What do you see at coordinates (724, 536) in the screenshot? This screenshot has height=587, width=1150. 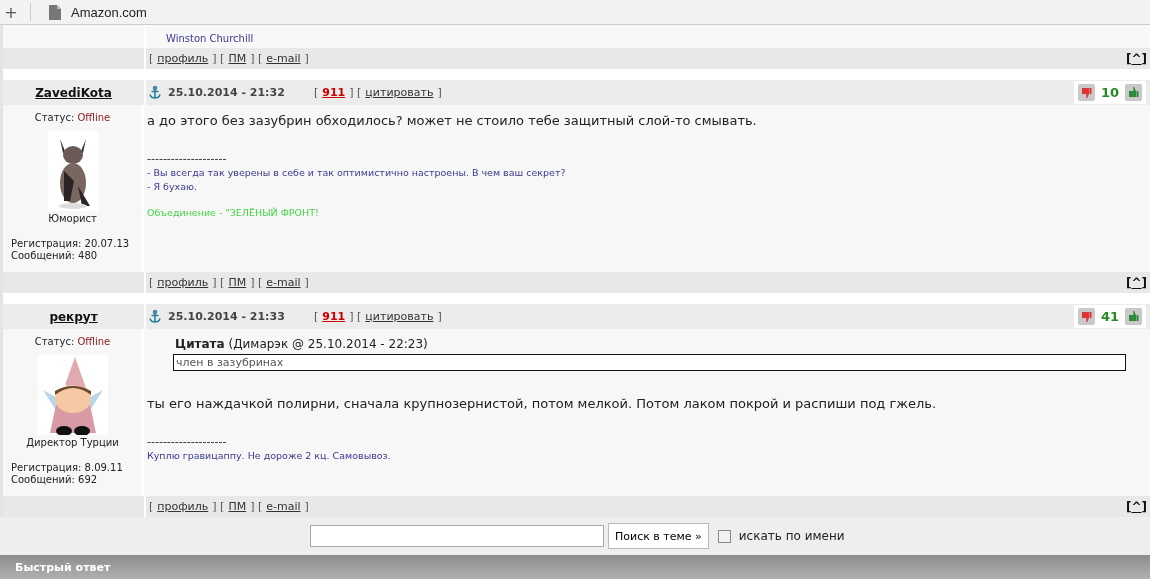 I see `checkbox` at bounding box center [724, 536].